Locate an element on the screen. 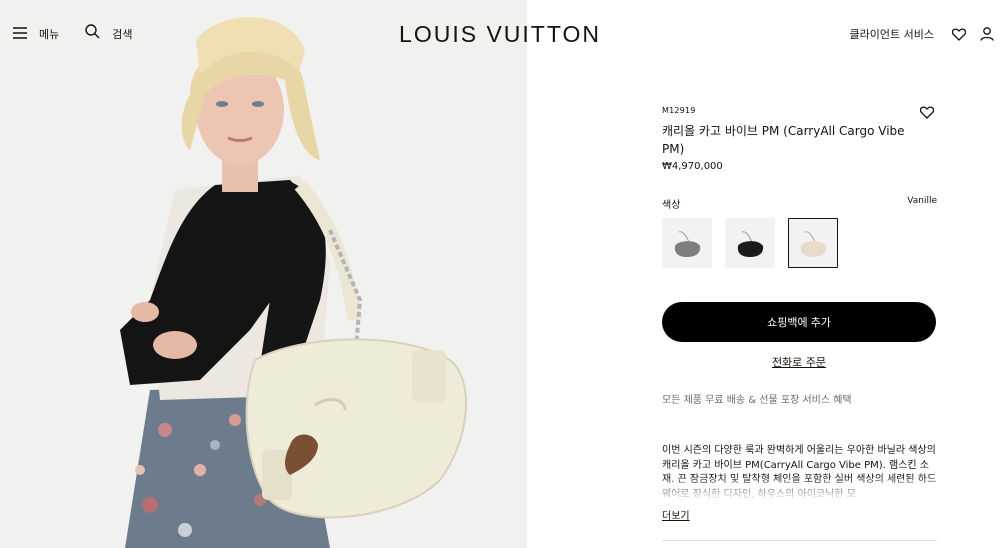 The image size is (1000, 548). header-right-nav: 클라이언트 서비스 is located at coordinates (922, 34).